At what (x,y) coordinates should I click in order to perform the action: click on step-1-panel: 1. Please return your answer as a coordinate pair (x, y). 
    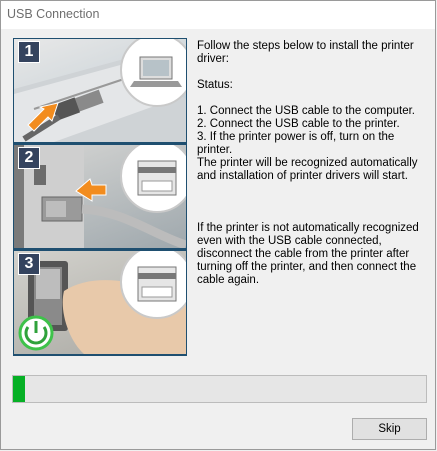
    Looking at the image, I should click on (100, 90).